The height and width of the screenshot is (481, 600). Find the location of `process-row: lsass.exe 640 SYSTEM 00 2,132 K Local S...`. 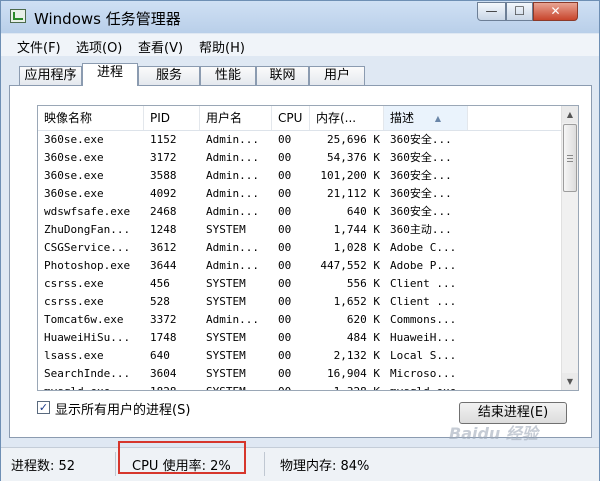

process-row: lsass.exe 640 SYSTEM 00 2,132 K Local S... is located at coordinates (299, 356).